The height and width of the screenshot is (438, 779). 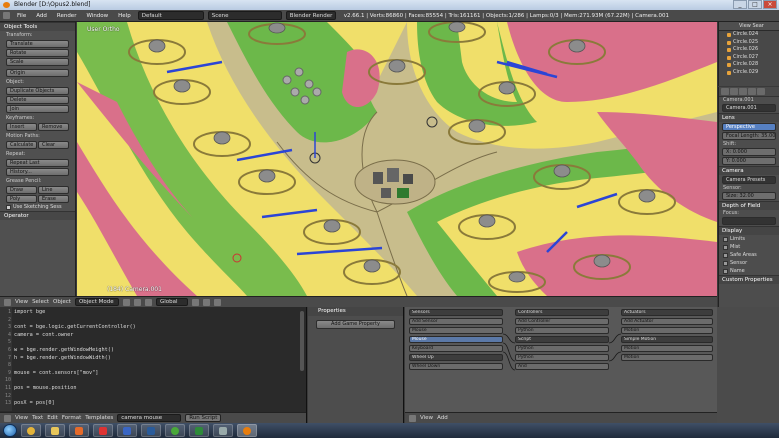 I want to click on outliner-item: Circle.028, so click(x=749, y=65).